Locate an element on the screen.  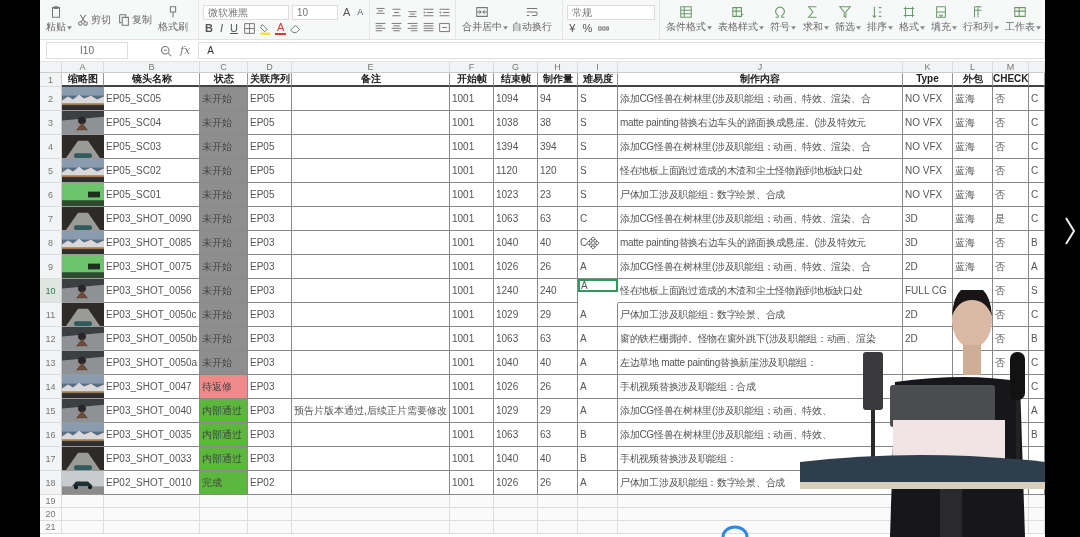
table-cell: 38 is located at coordinates (558, 123).